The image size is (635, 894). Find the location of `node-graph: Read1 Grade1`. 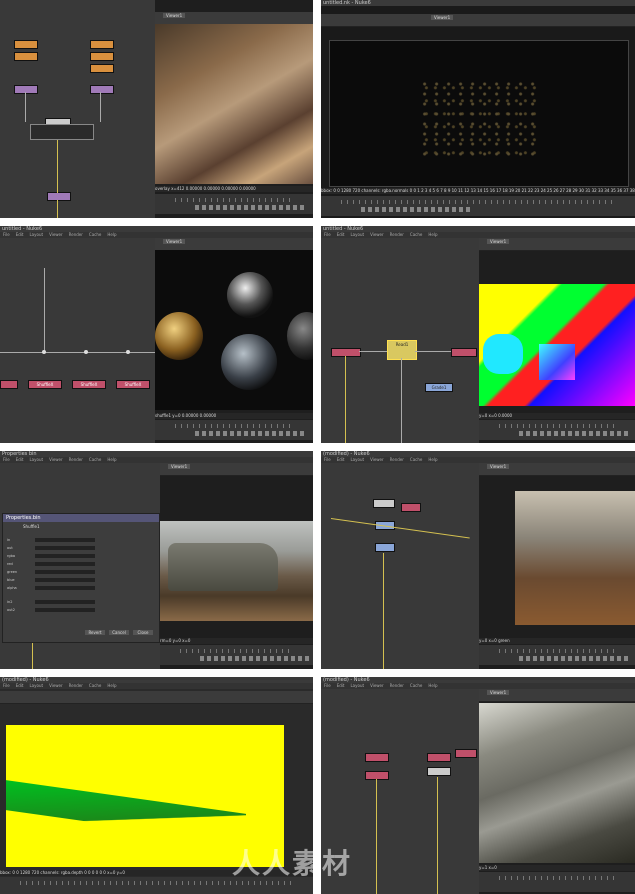

node-graph: Read1 Grade1 is located at coordinates (400, 340).